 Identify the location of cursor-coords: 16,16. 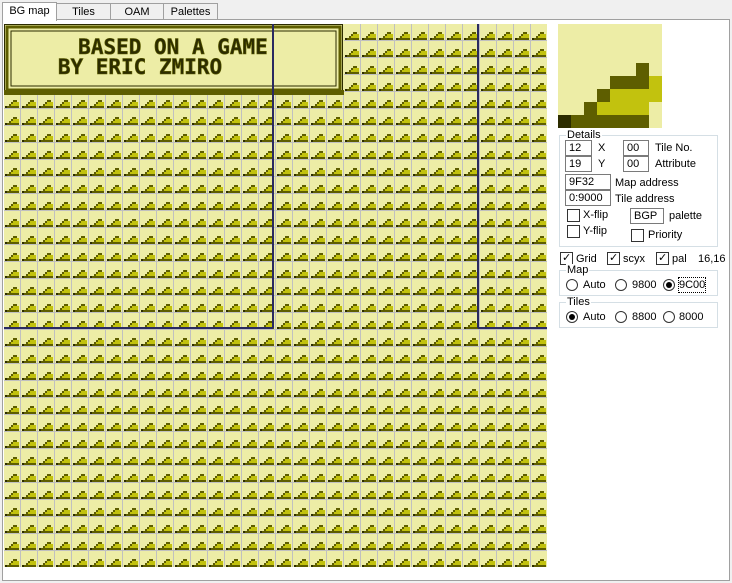
(712, 259).